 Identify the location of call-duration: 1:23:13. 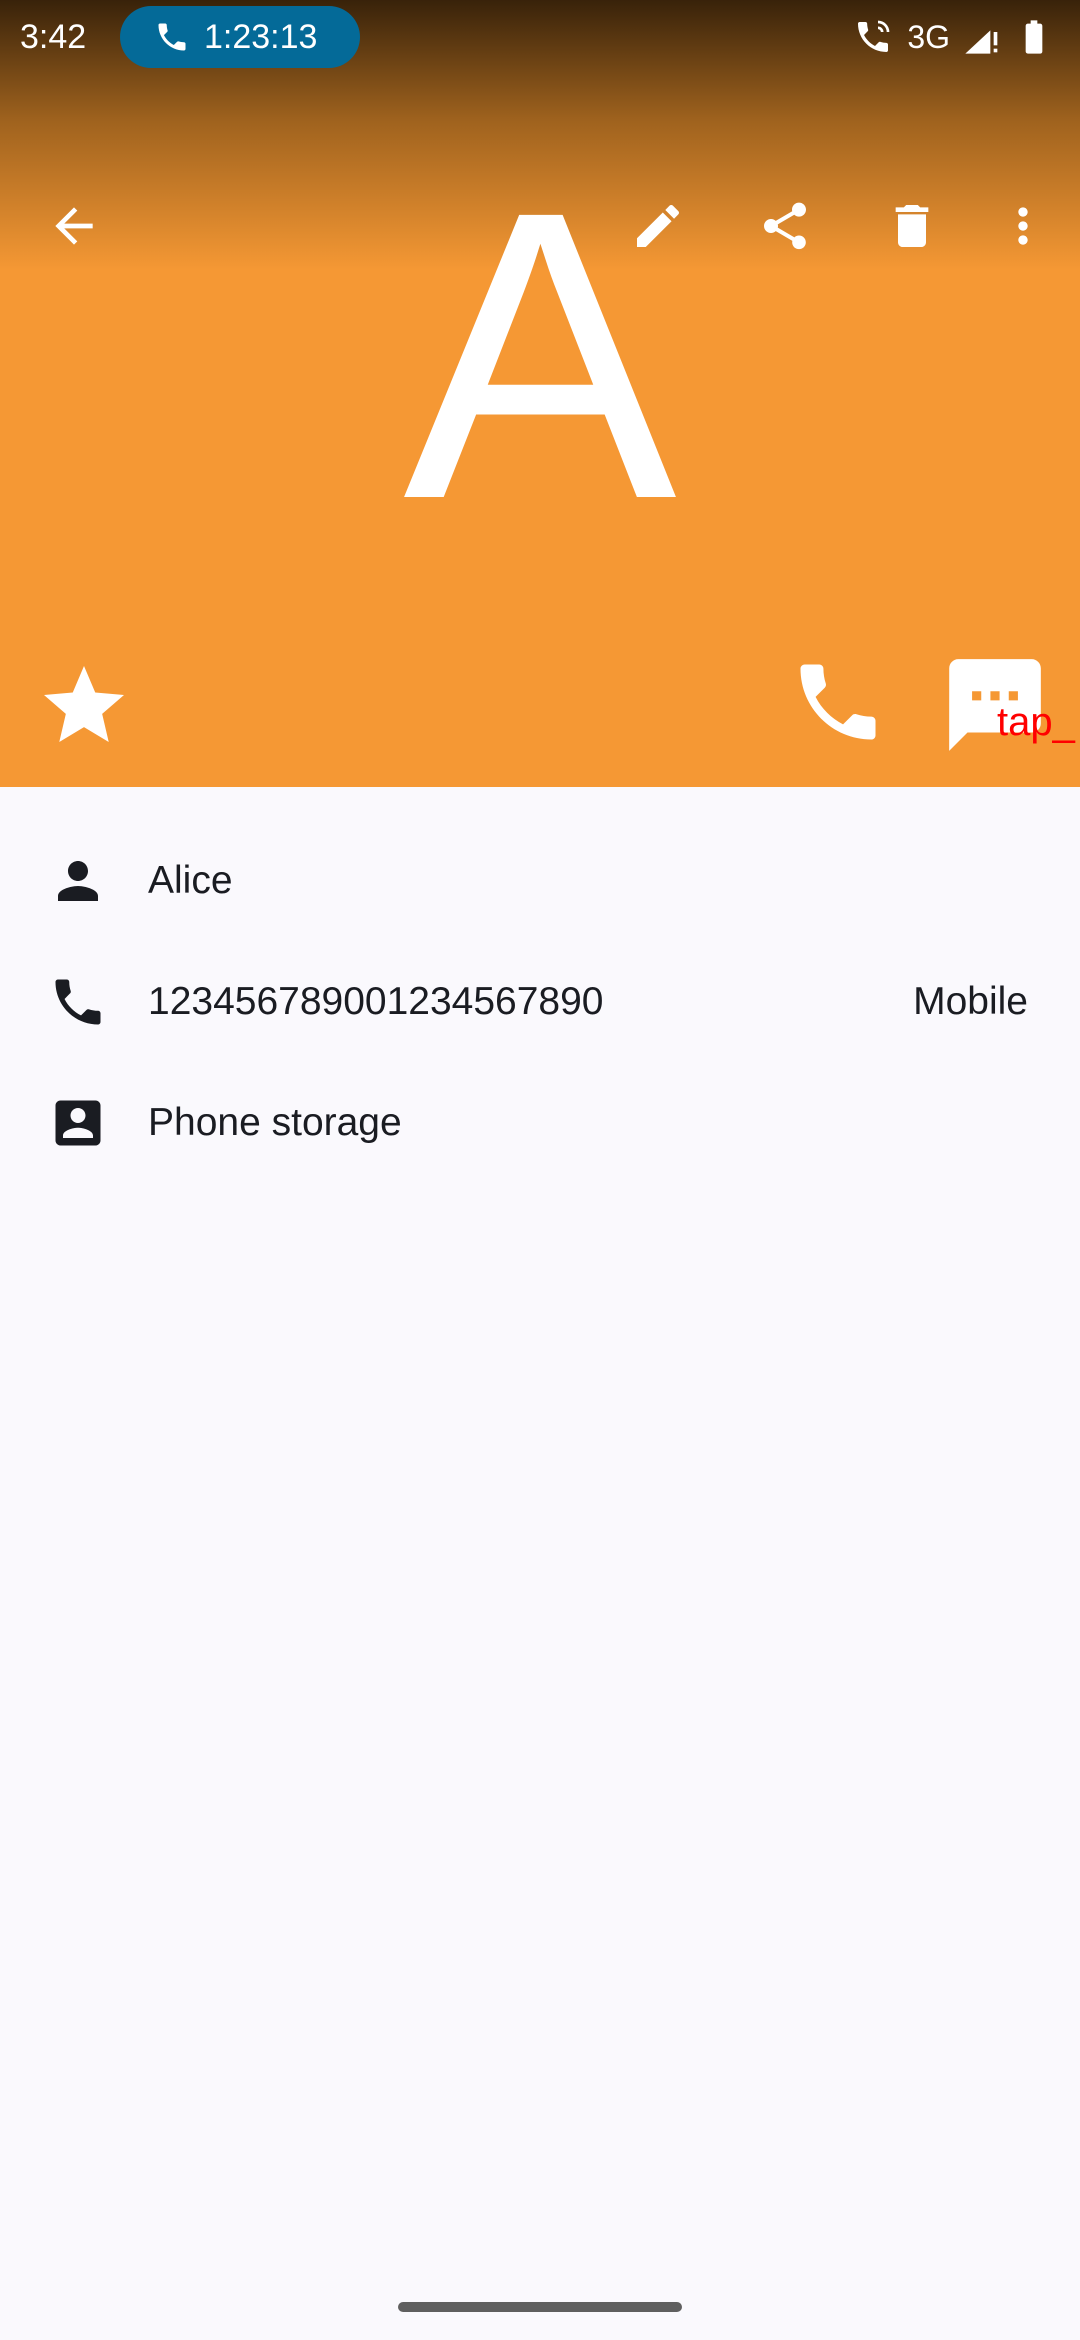
(261, 36).